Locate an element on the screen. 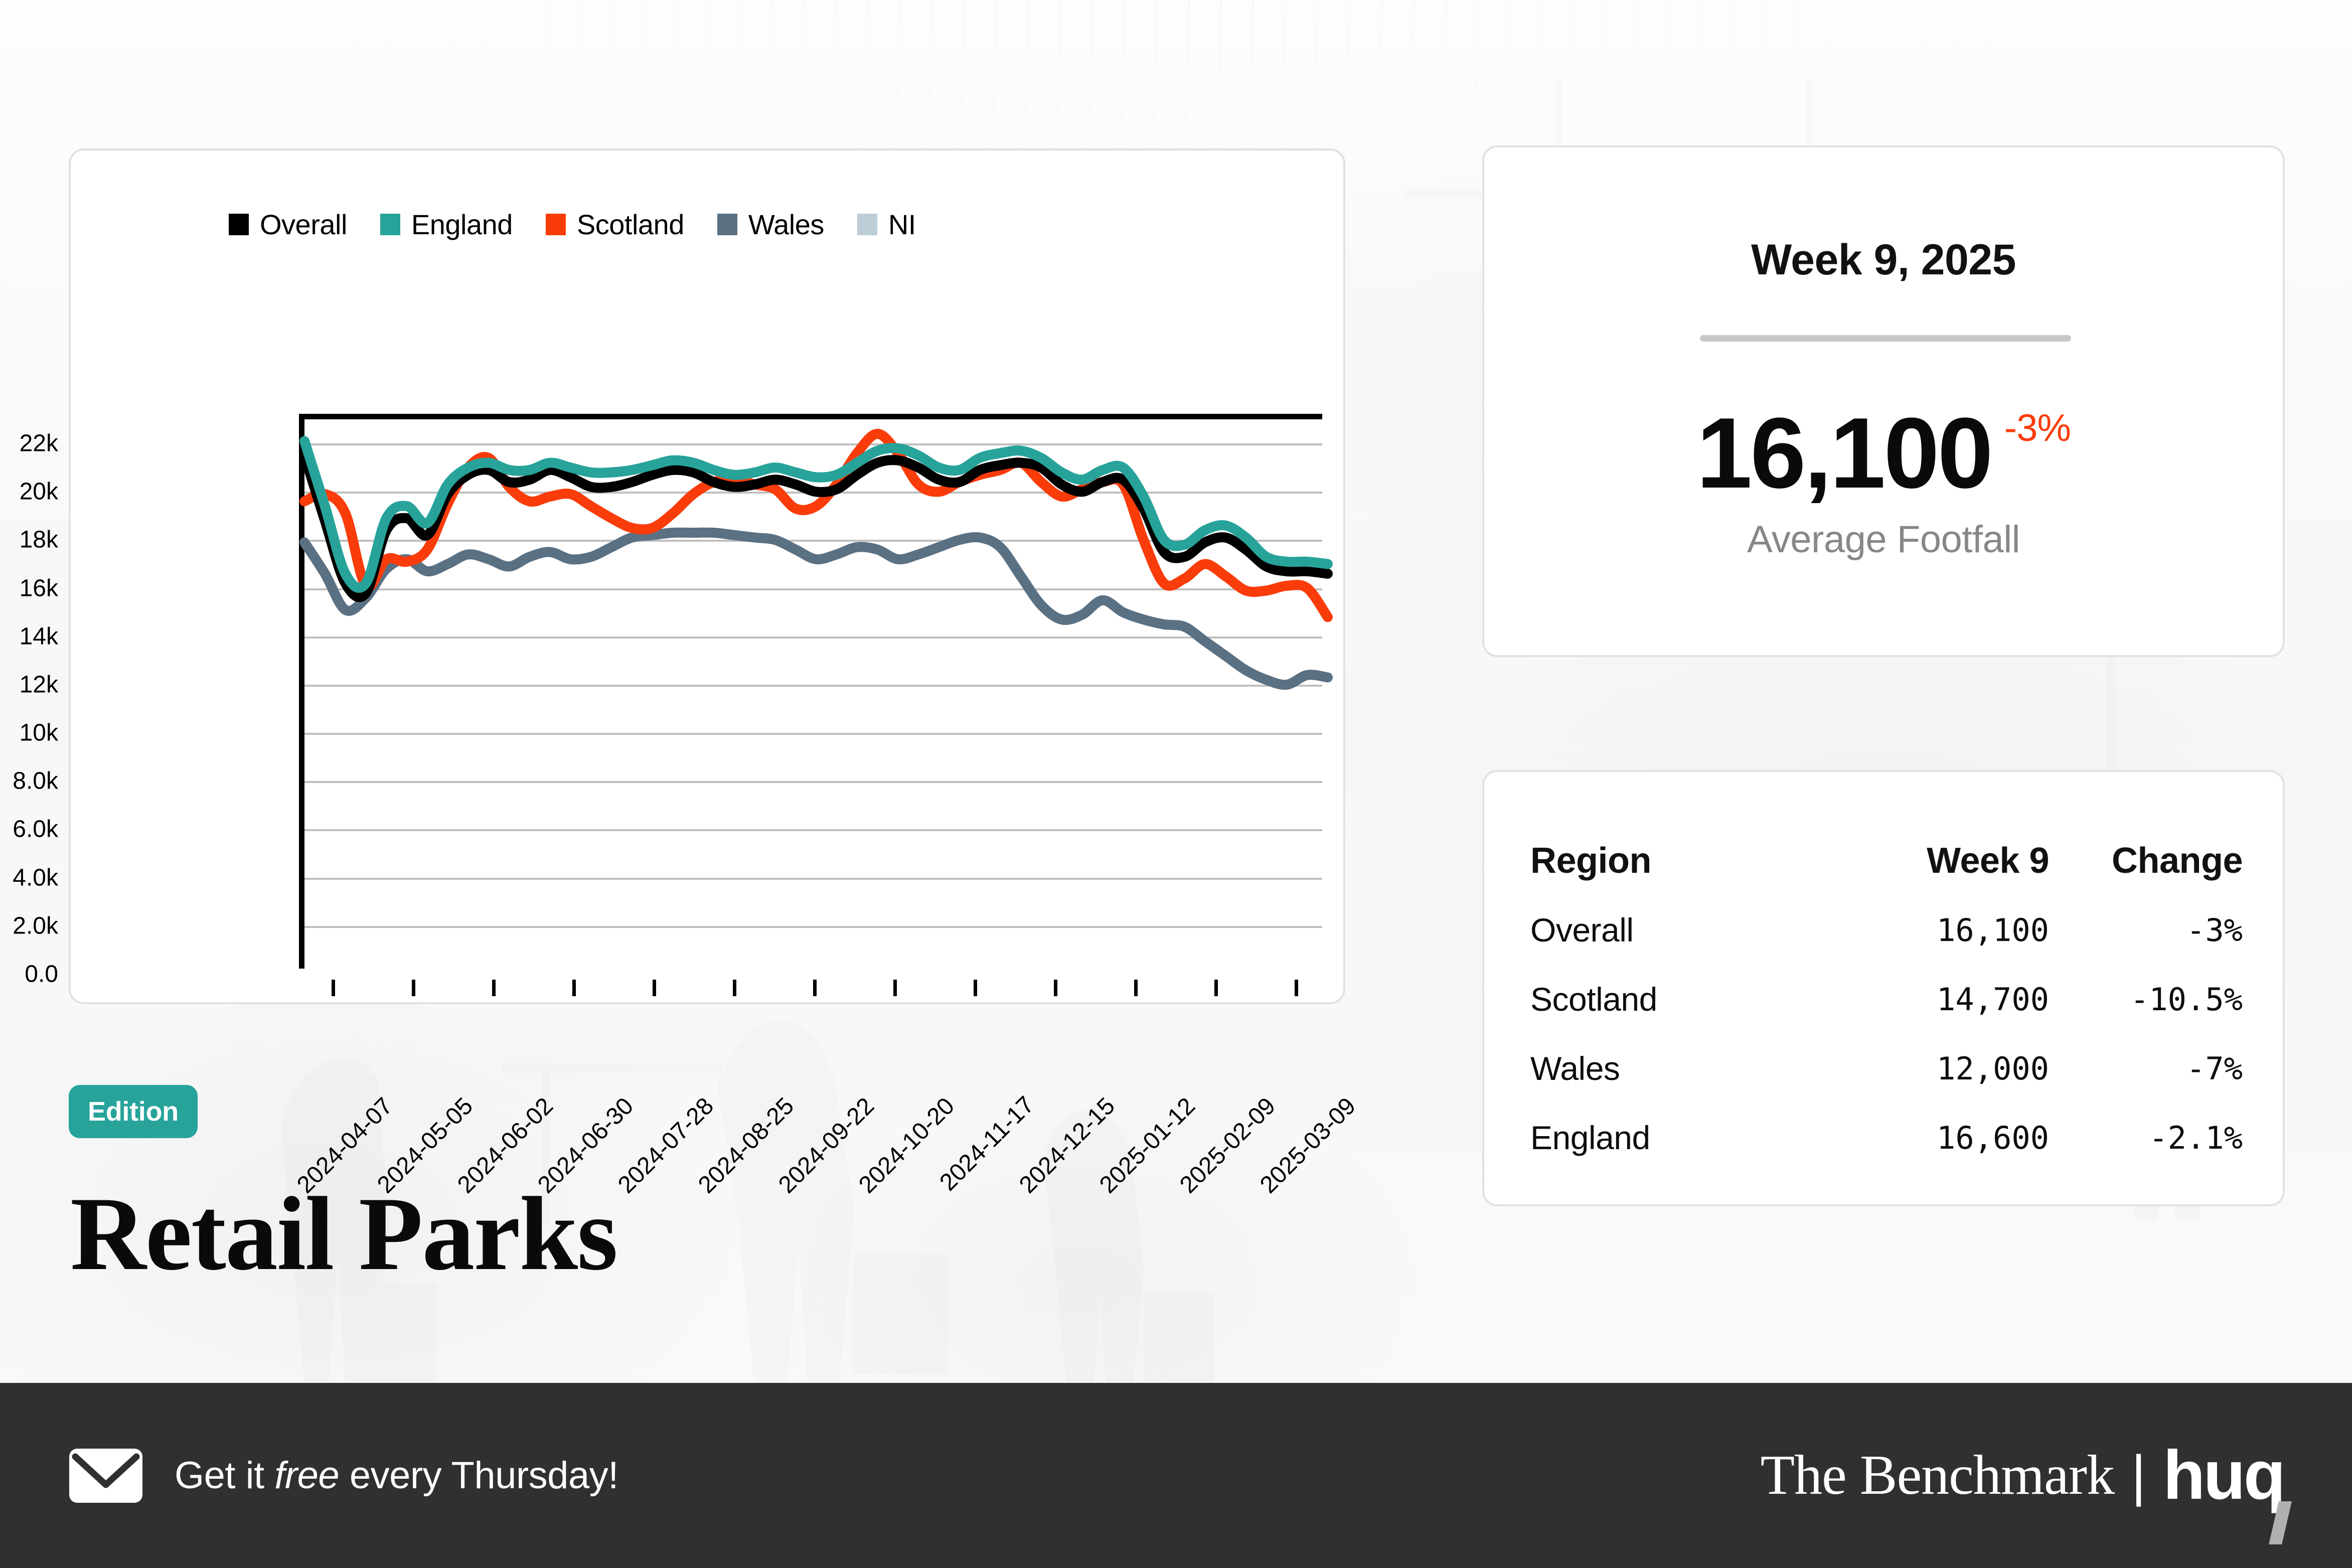  chart-series-svg is located at coordinates (816, 559).